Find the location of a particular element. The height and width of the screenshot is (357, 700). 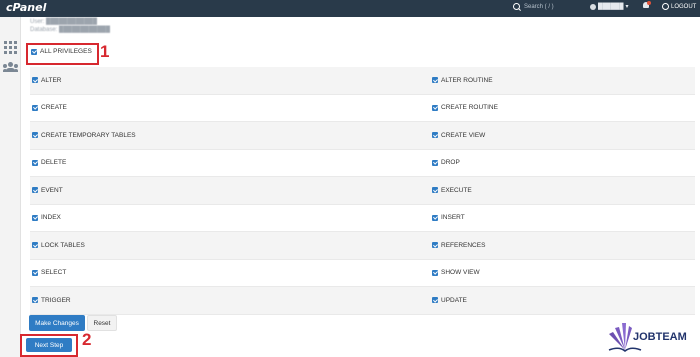

reset-button: Reset is located at coordinates (102, 323).